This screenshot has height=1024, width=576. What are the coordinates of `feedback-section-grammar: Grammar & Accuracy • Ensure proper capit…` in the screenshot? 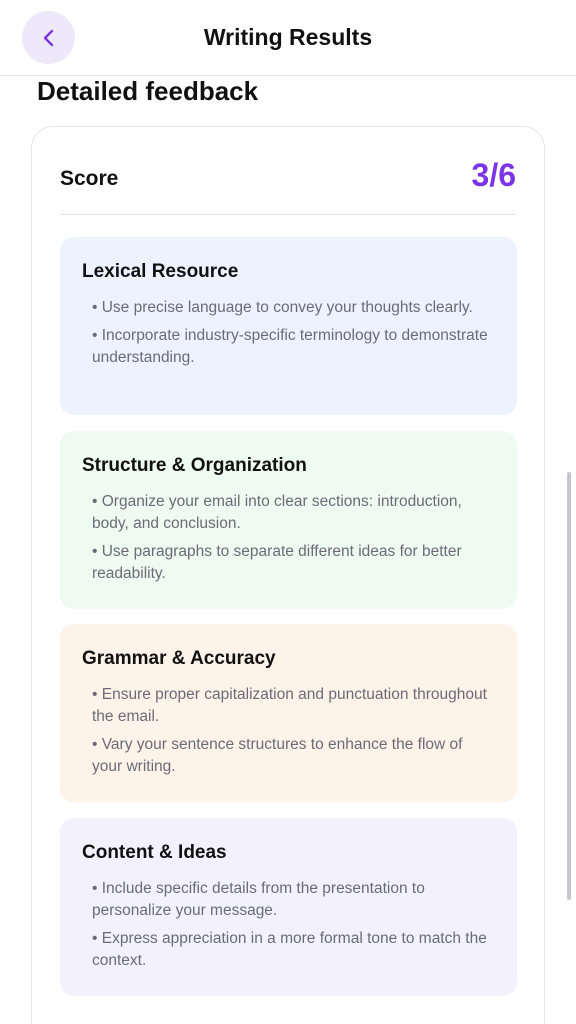 It's located at (288, 713).